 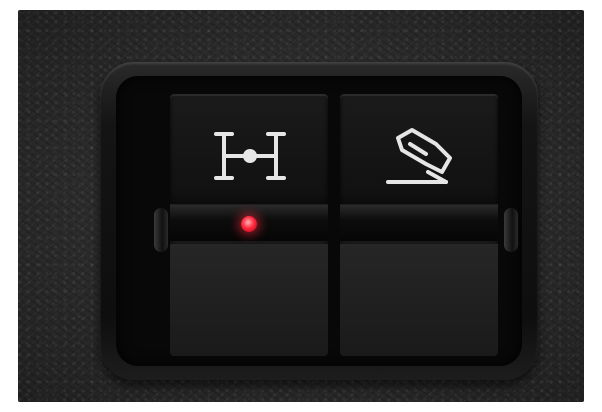 I want to click on hill-descent-vehicle-icon, so click(x=419, y=156).